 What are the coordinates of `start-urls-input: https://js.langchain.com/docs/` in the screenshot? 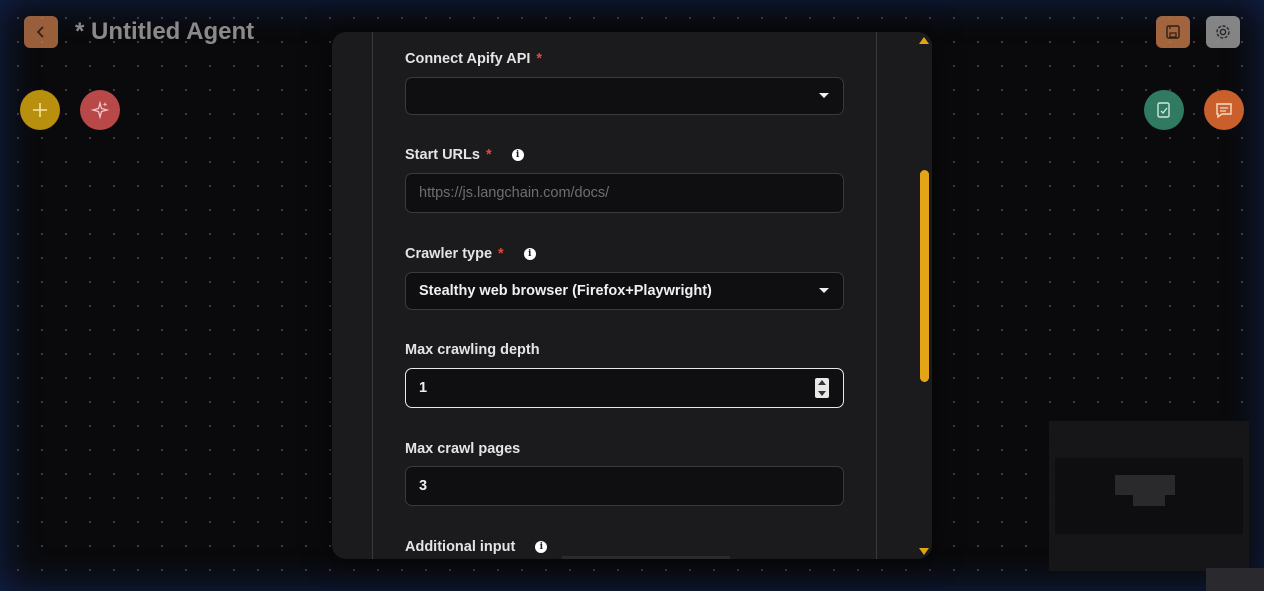 It's located at (624, 193).